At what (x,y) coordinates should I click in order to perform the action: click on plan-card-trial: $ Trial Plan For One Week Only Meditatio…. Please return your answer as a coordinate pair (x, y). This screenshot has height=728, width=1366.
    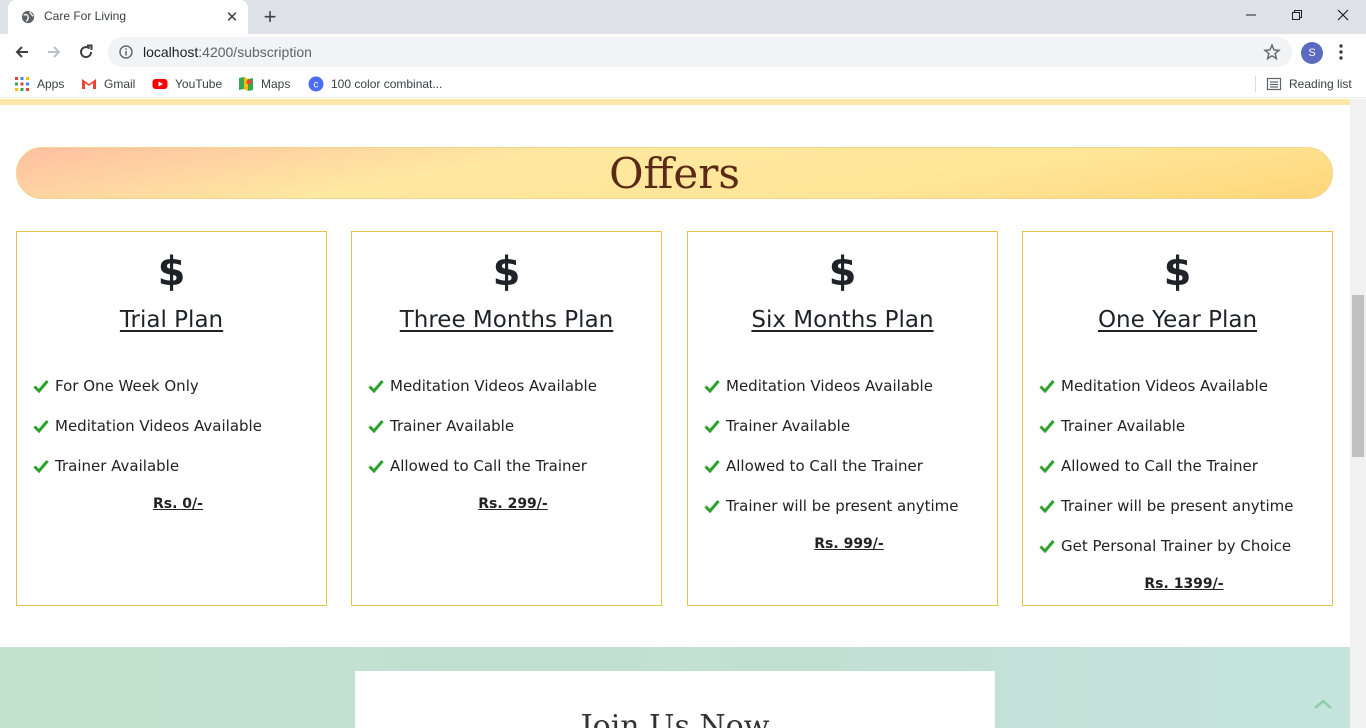
    Looking at the image, I should click on (171, 418).